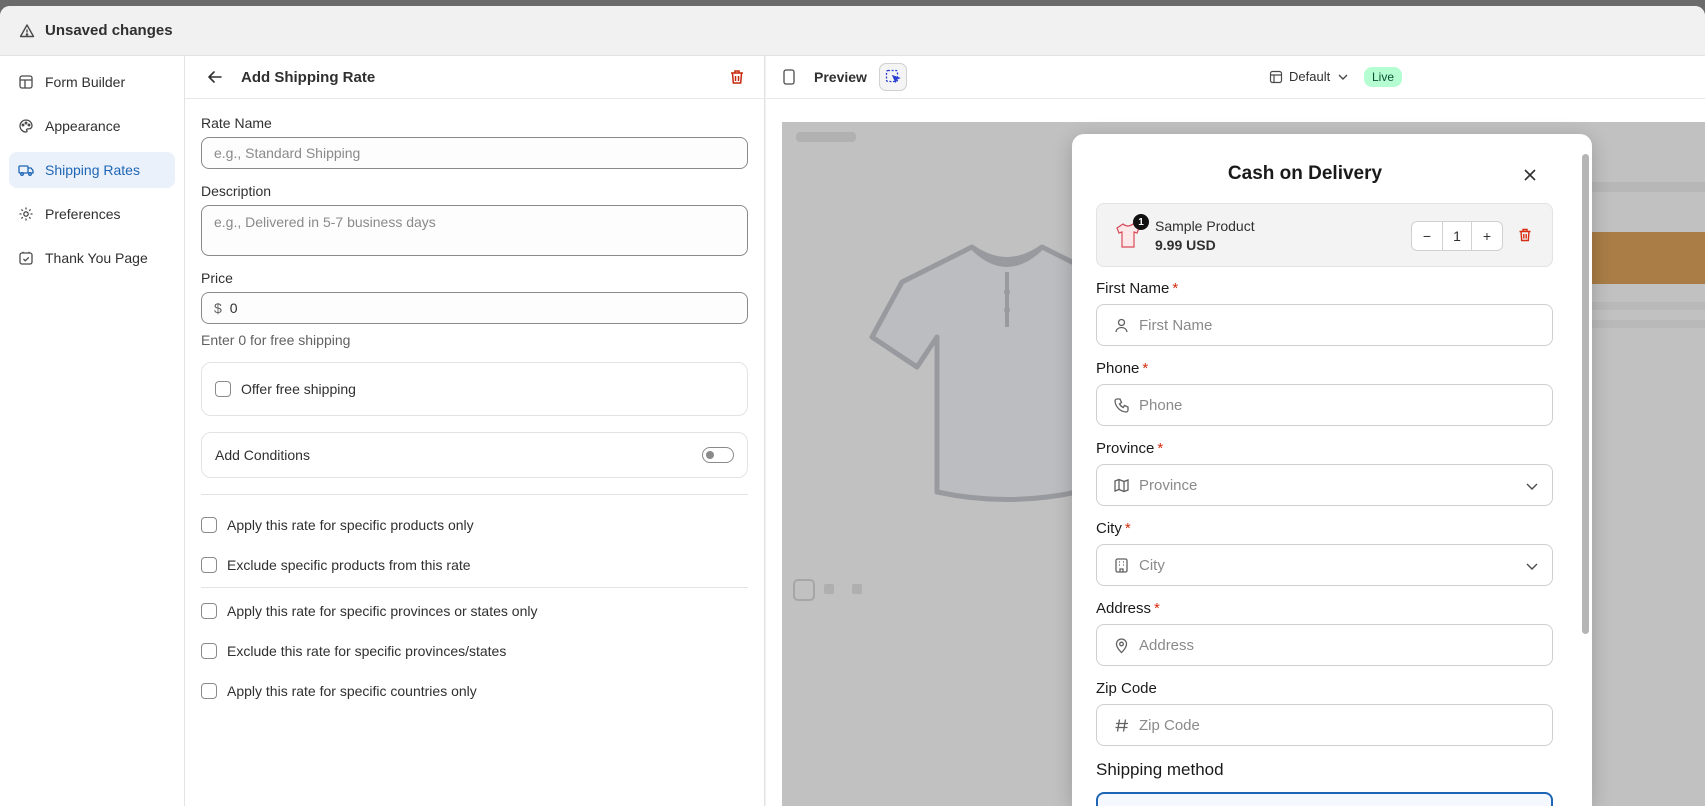 The width and height of the screenshot is (1705, 806). I want to click on sidebar-item-preferences: Preferences, so click(92, 214).